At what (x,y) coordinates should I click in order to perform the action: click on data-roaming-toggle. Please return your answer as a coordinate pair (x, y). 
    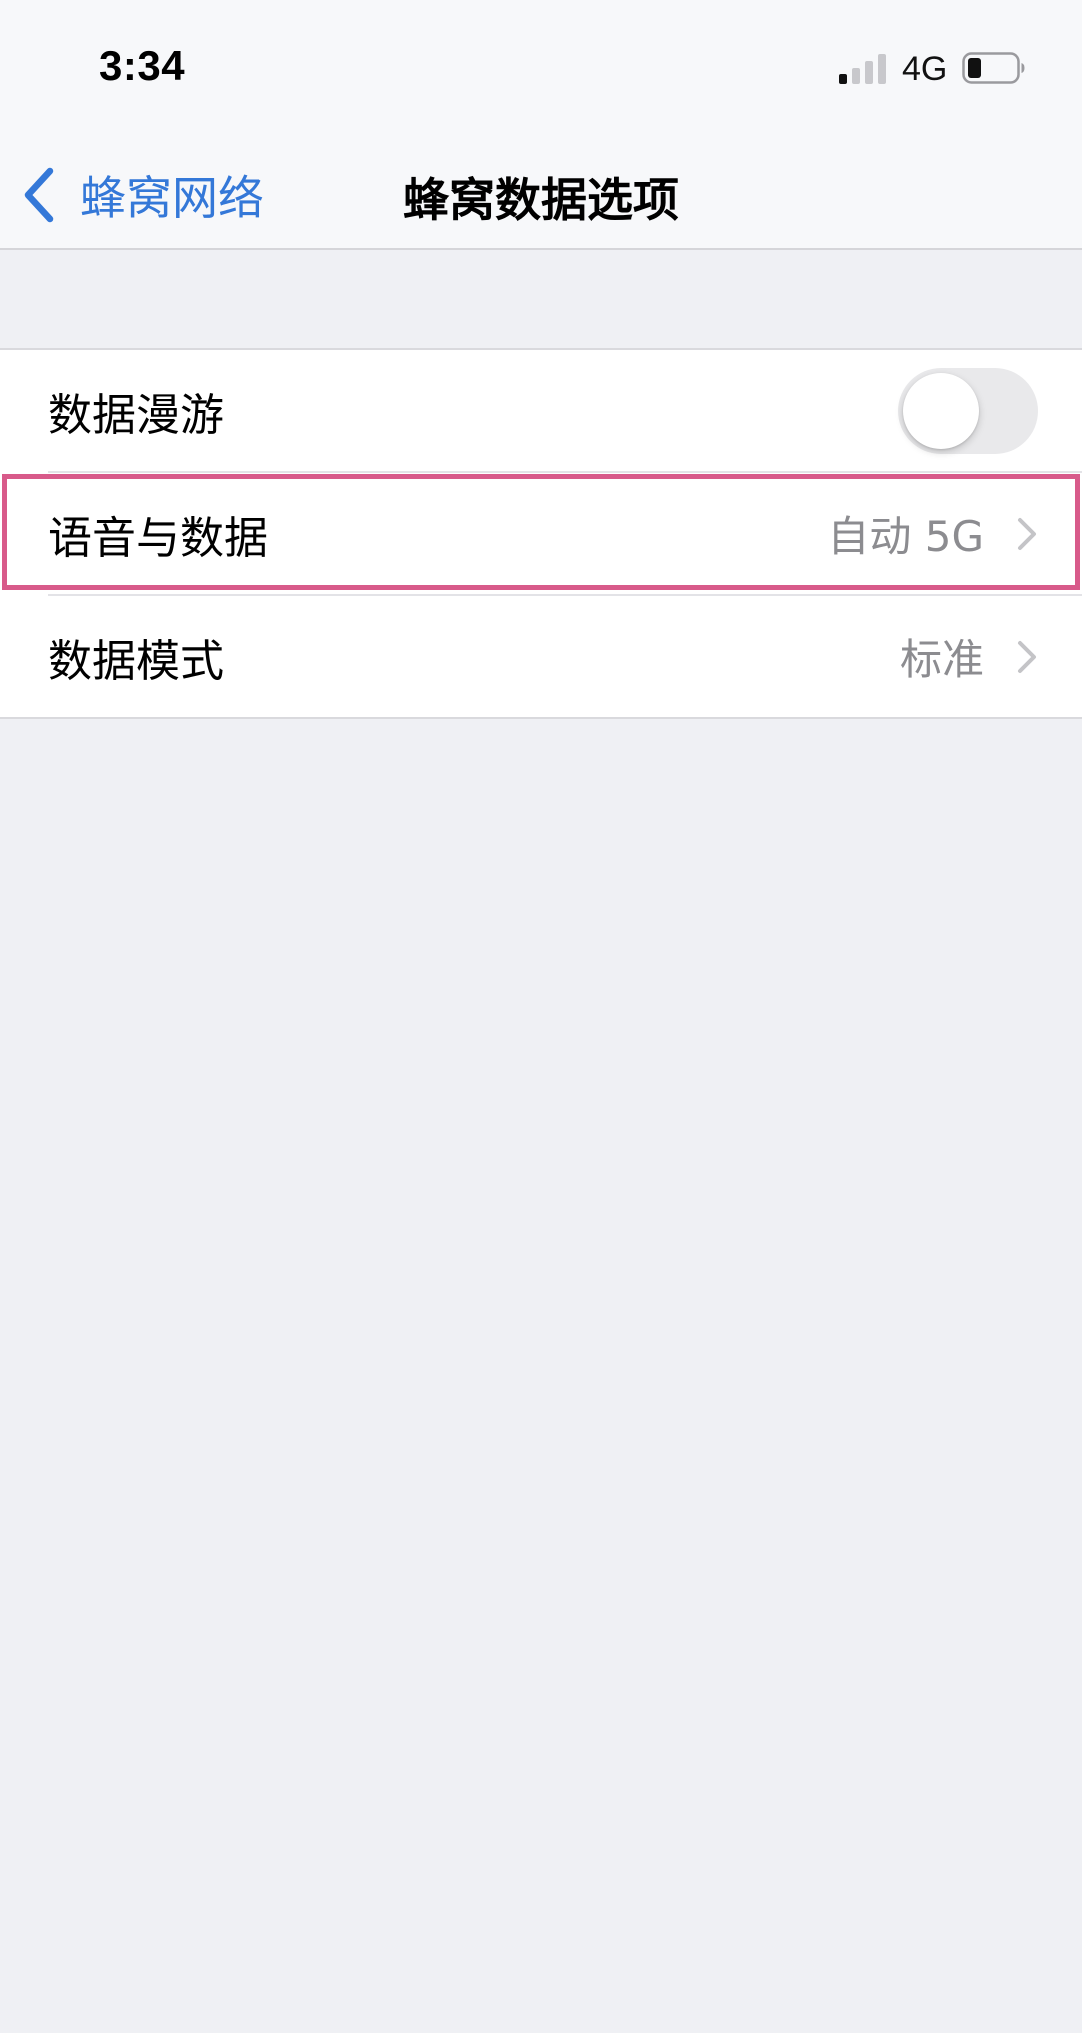
    Looking at the image, I should click on (968, 410).